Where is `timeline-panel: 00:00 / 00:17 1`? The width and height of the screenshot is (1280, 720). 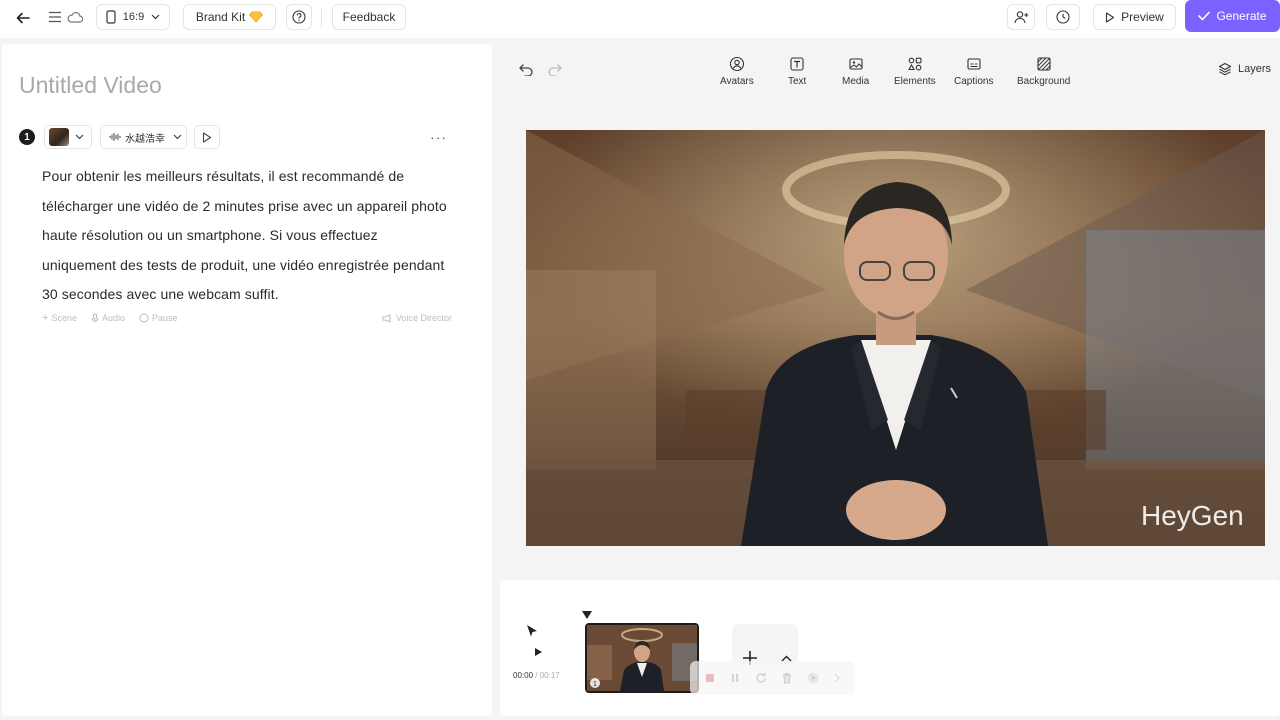 timeline-panel: 00:00 / 00:17 1 is located at coordinates (890, 648).